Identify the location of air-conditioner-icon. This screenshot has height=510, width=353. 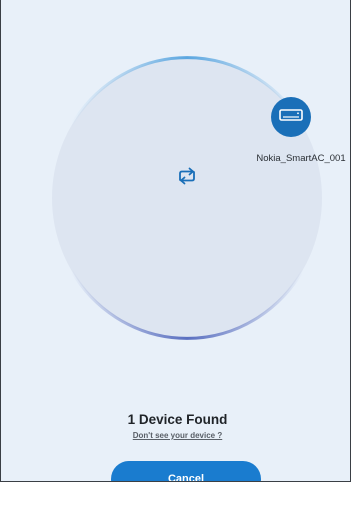
(291, 115).